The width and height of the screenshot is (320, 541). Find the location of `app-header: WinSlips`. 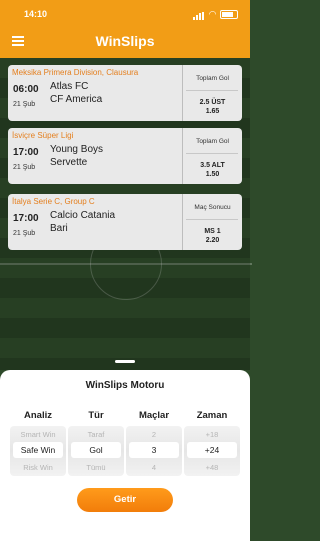

app-header: WinSlips is located at coordinates (125, 42).